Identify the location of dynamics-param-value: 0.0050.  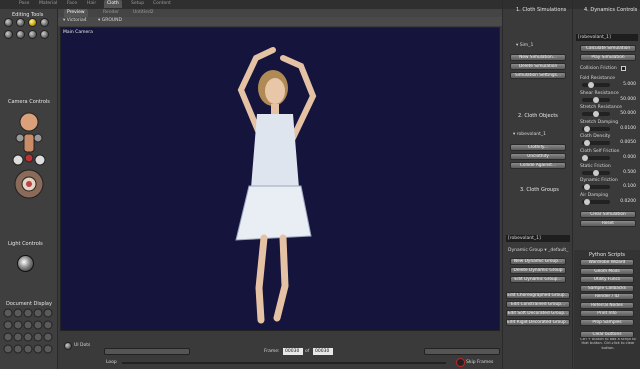
(624, 142).